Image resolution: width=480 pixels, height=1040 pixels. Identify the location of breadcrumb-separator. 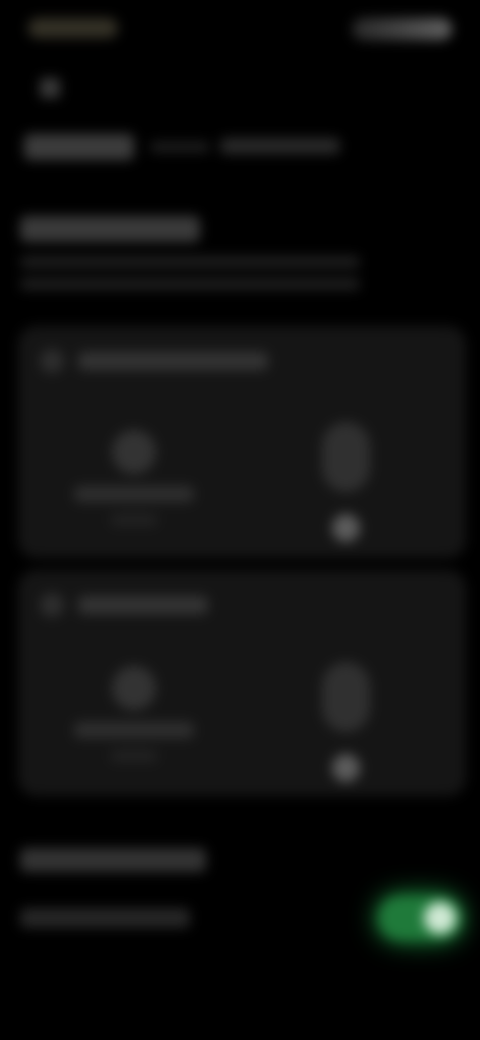
(180, 147).